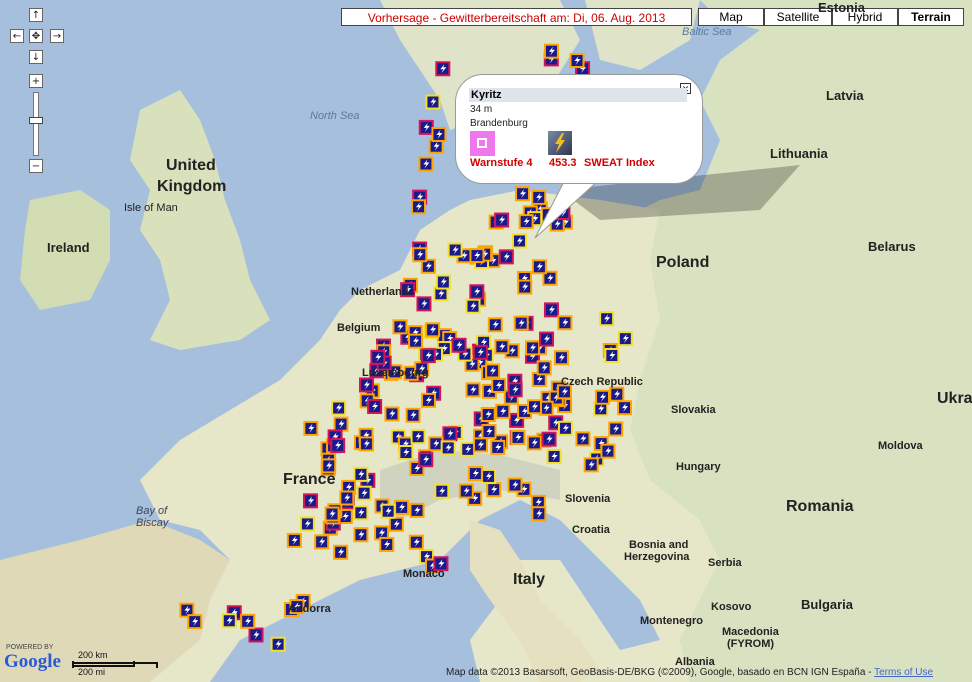 The height and width of the screenshot is (682, 972). Describe the element at coordinates (731, 17) in the screenshot. I see `maptype-map-button: Map` at that location.